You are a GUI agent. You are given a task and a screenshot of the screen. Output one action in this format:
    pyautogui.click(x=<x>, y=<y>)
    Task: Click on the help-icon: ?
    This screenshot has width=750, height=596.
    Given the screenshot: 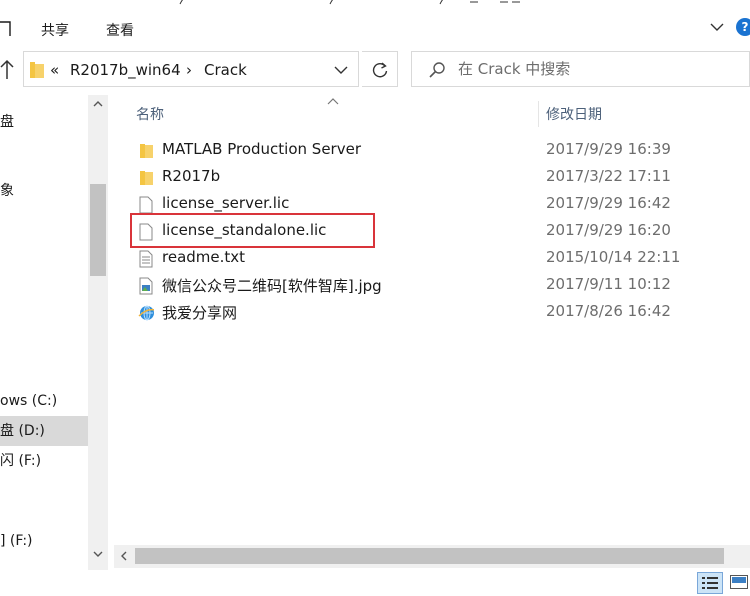 What is the action you would take?
    pyautogui.click(x=743, y=27)
    